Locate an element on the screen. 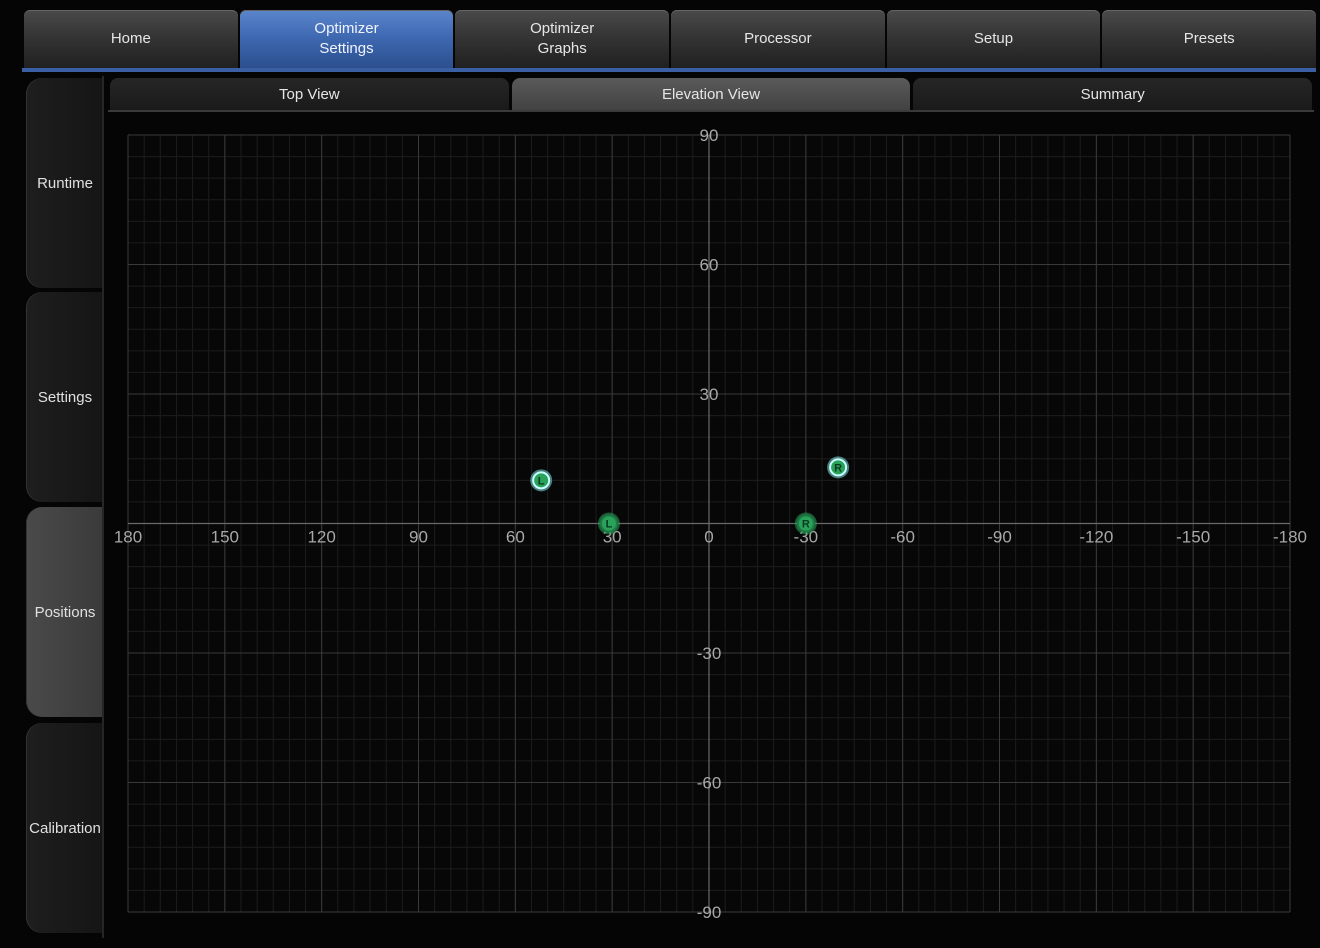  y-tick-label: -90 is located at coordinates (709, 912).